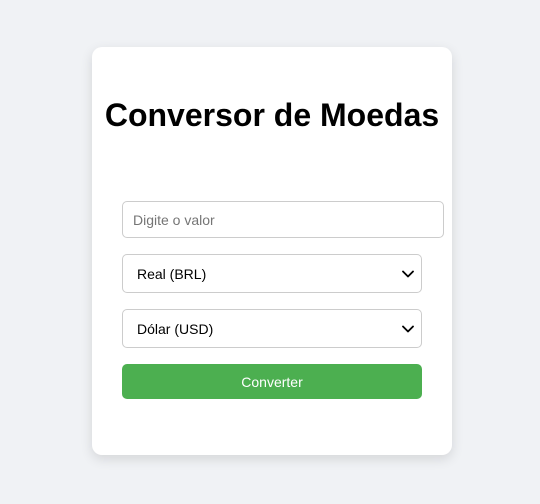  Describe the element at coordinates (283, 219) in the screenshot. I see `amount-input` at that location.